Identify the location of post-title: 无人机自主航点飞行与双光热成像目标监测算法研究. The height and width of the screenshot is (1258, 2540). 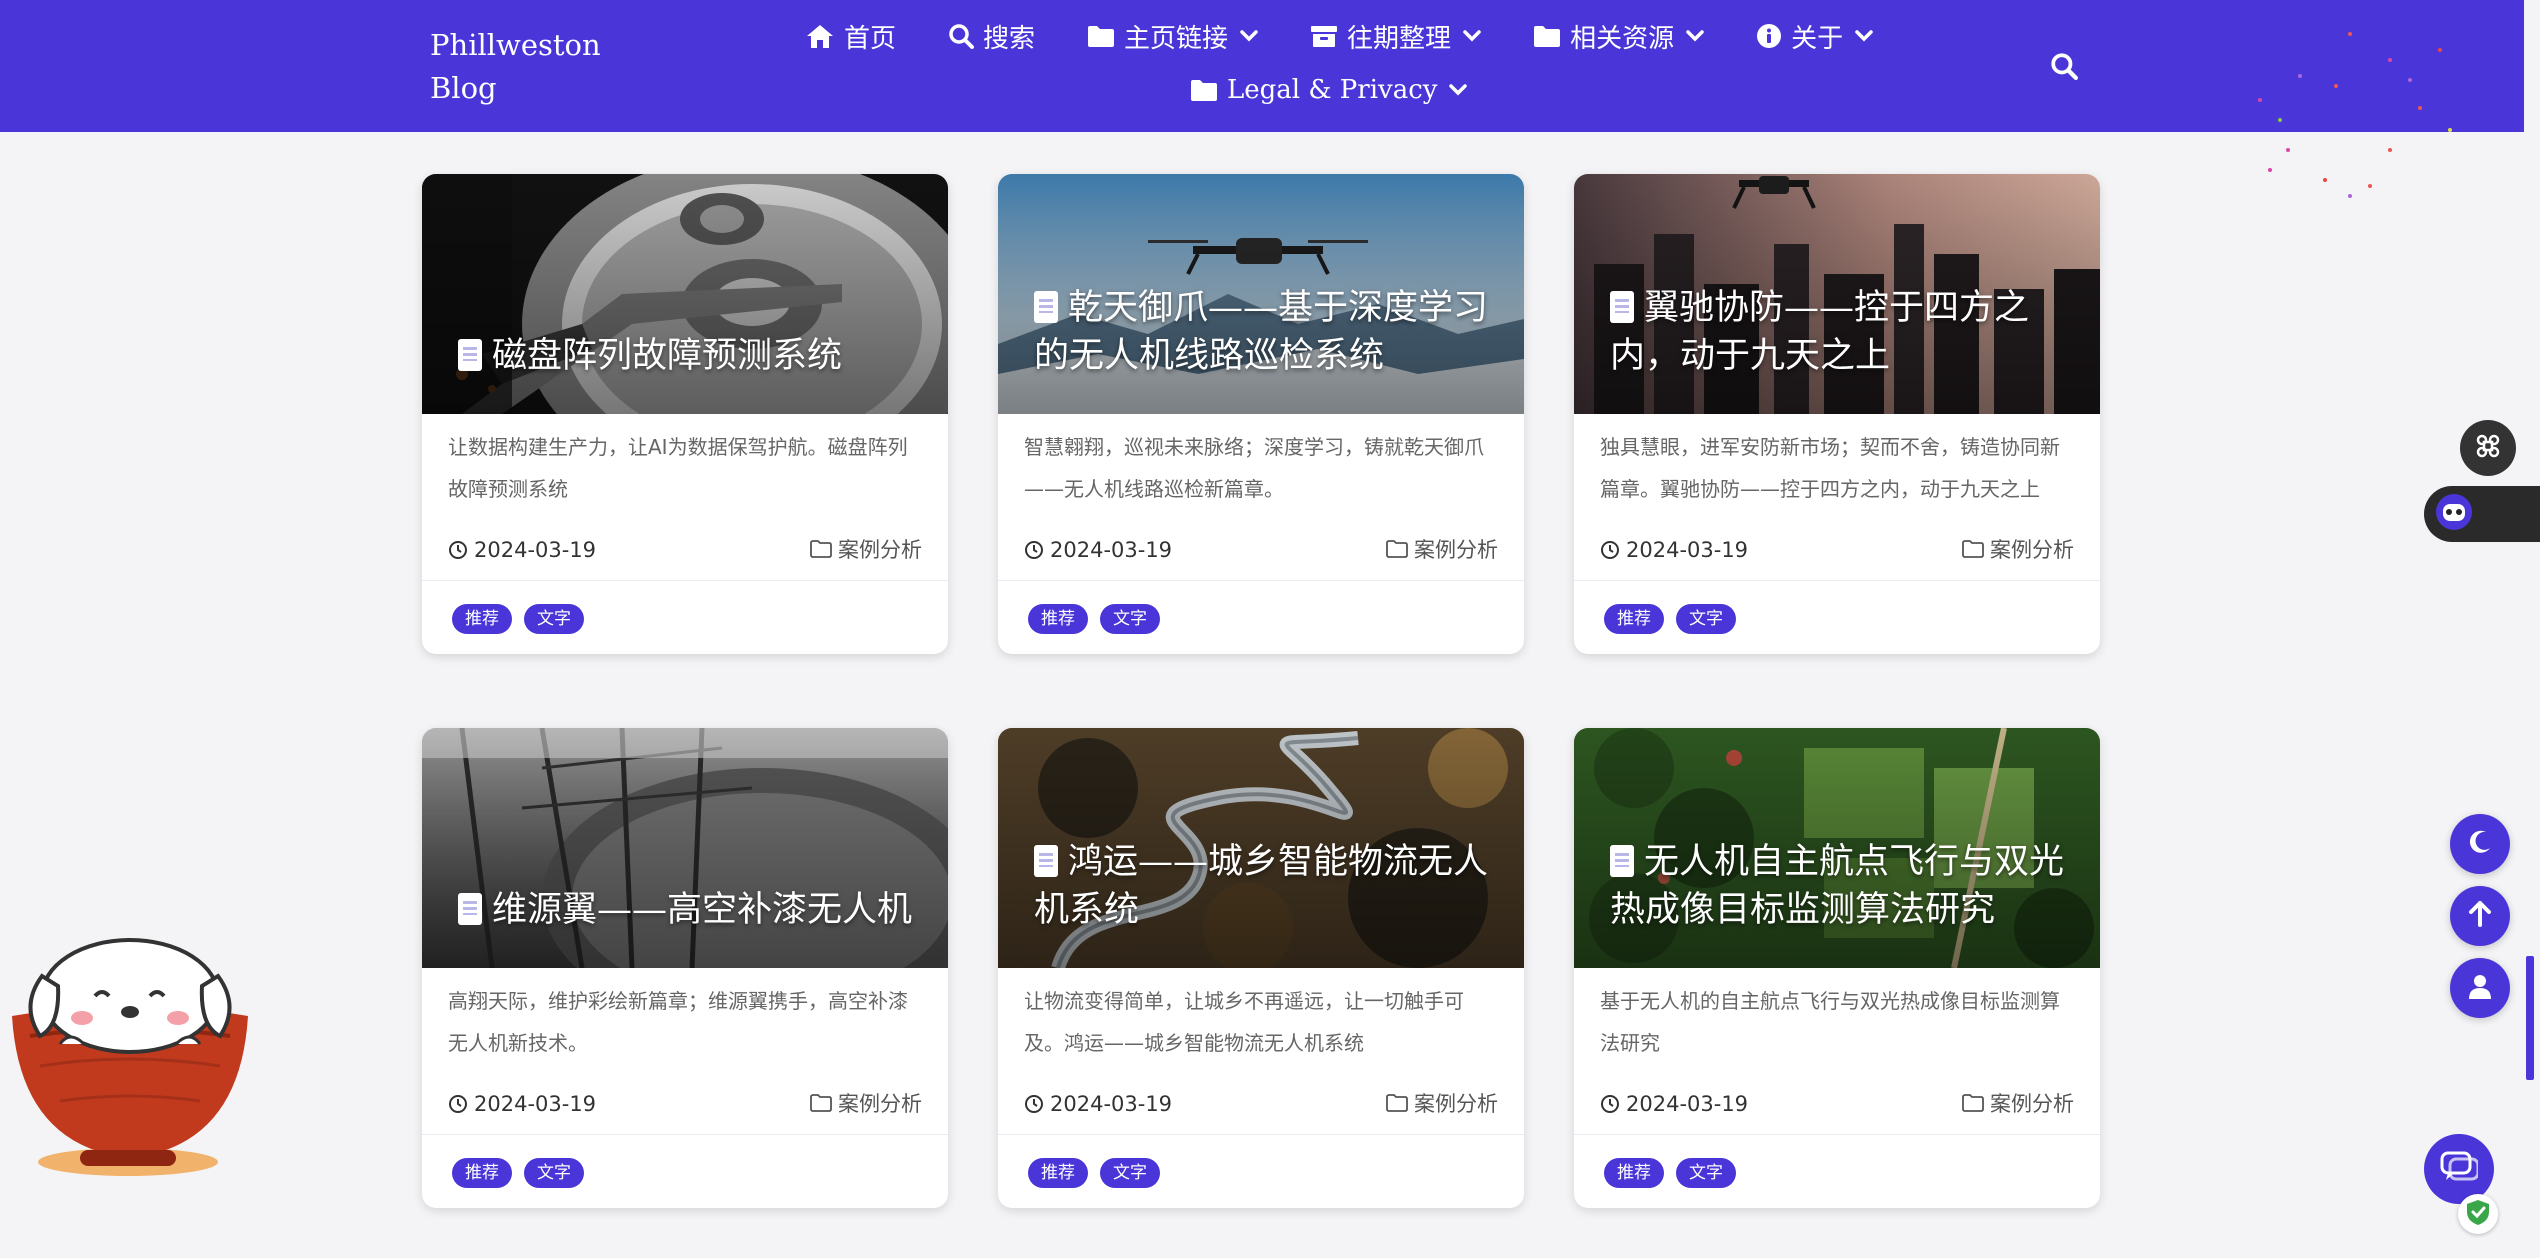
(1837, 886).